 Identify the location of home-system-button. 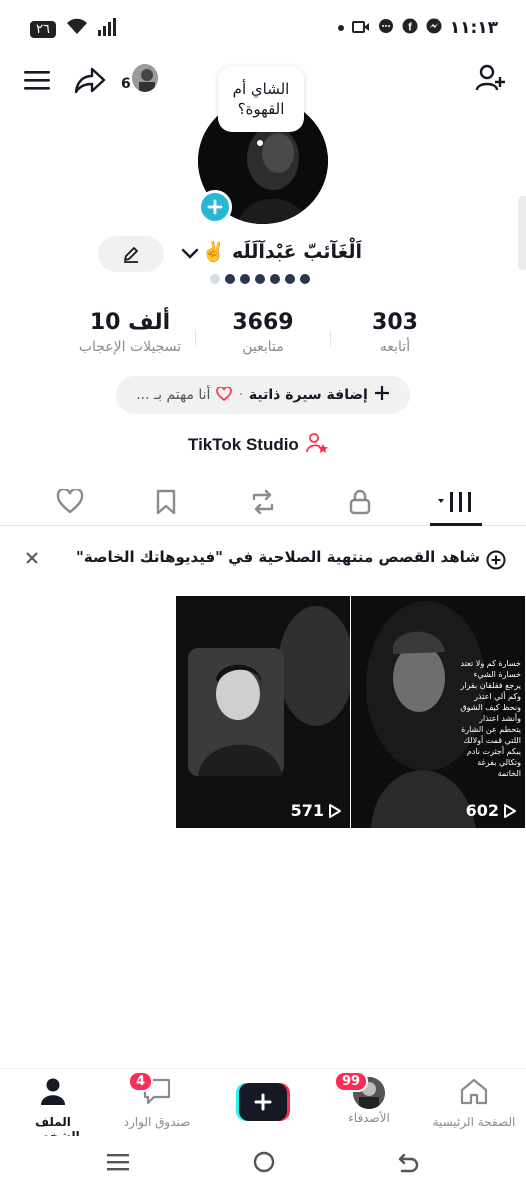
(264, 1162).